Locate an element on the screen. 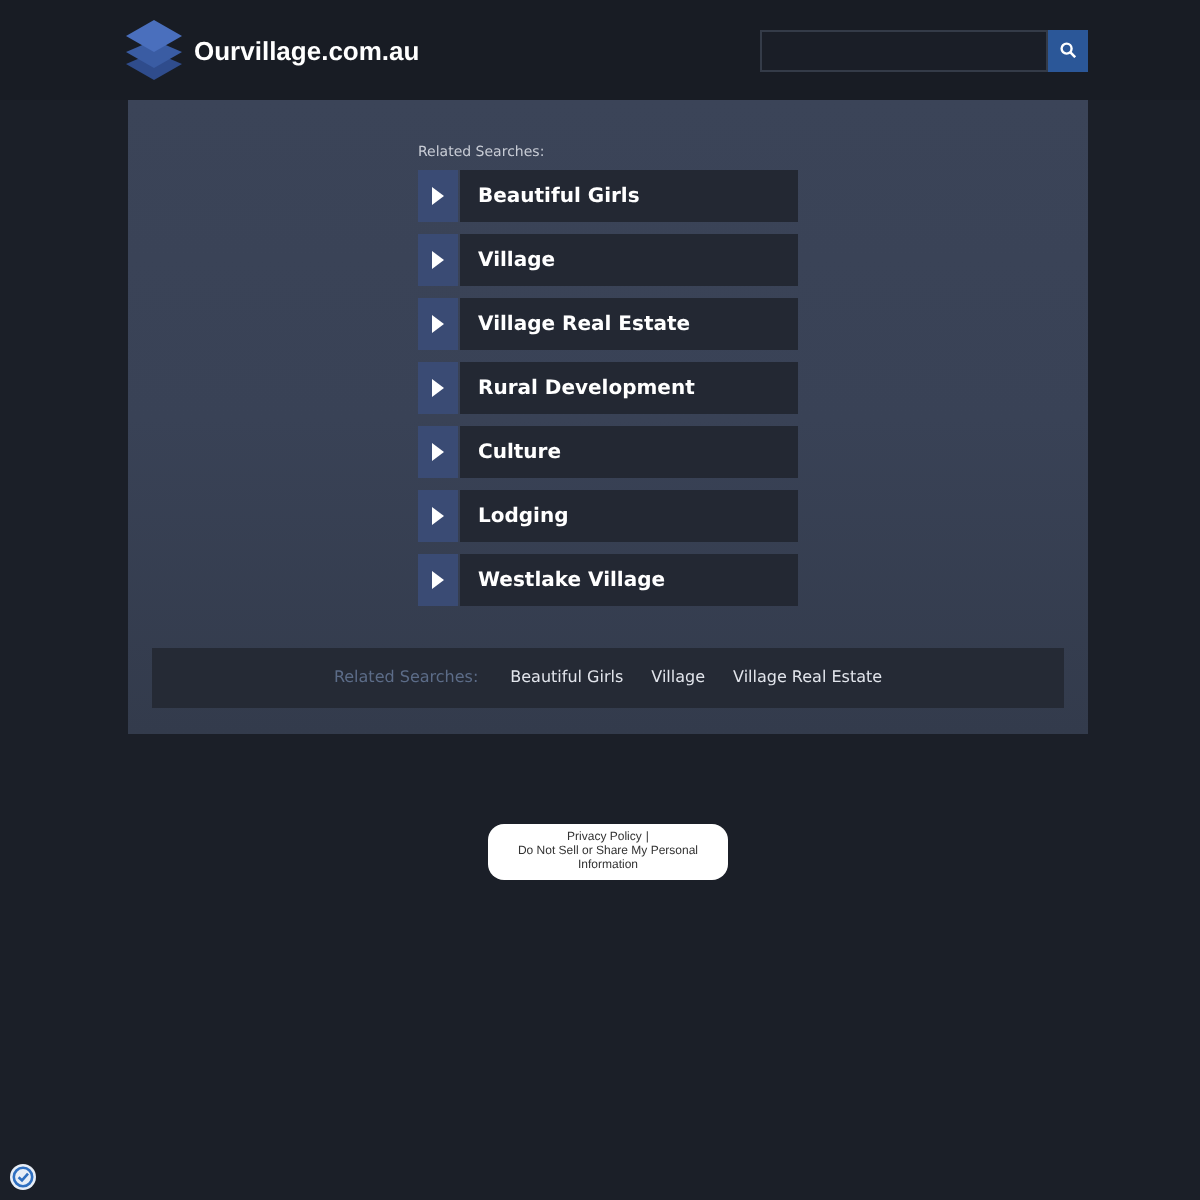 Image resolution: width=1200 pixels, height=1200 pixels. search-button is located at coordinates (1068, 50).